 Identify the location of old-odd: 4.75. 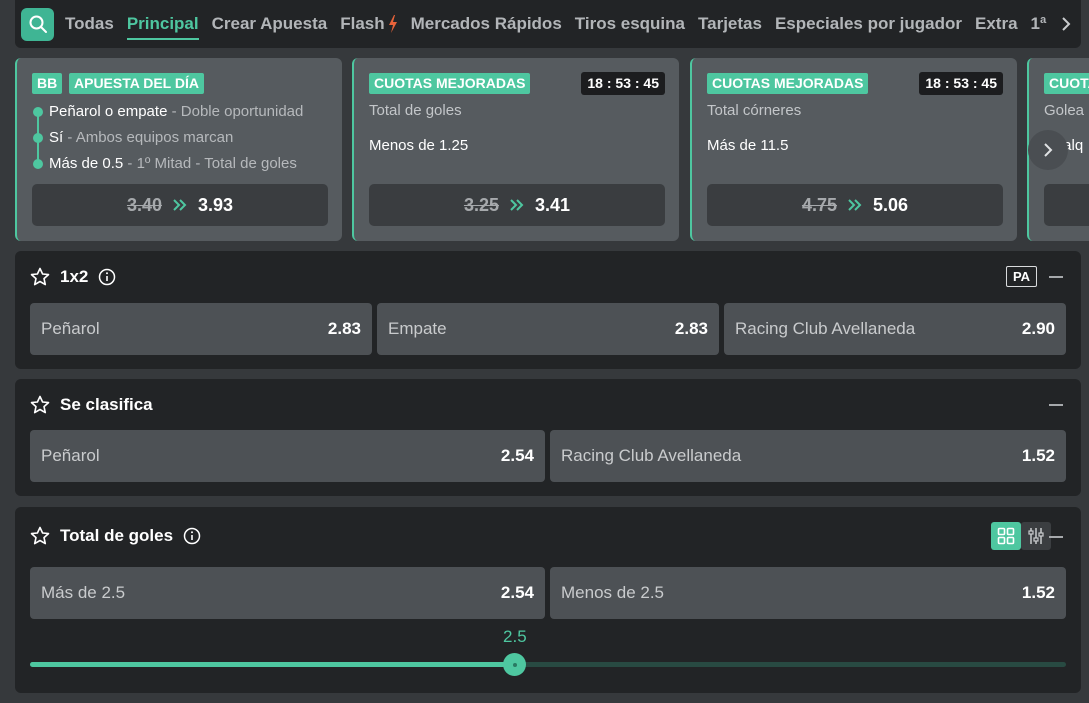
(819, 204).